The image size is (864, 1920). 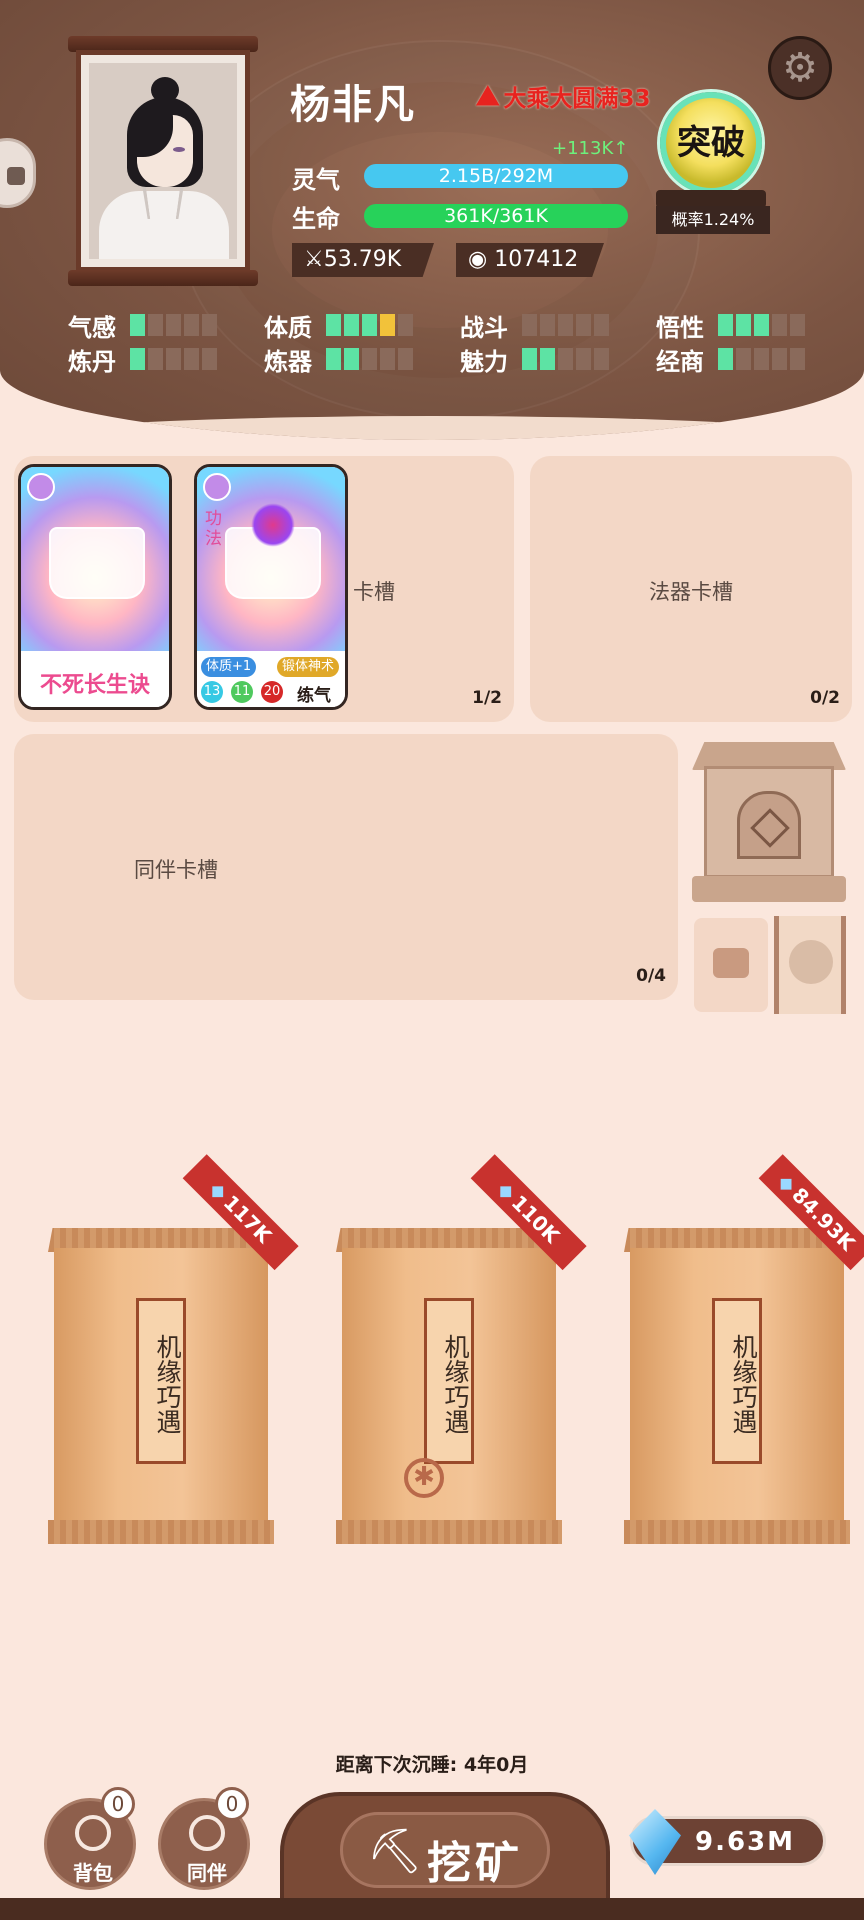 What do you see at coordinates (288, 327) in the screenshot?
I see `attribute-name: 体质` at bounding box center [288, 327].